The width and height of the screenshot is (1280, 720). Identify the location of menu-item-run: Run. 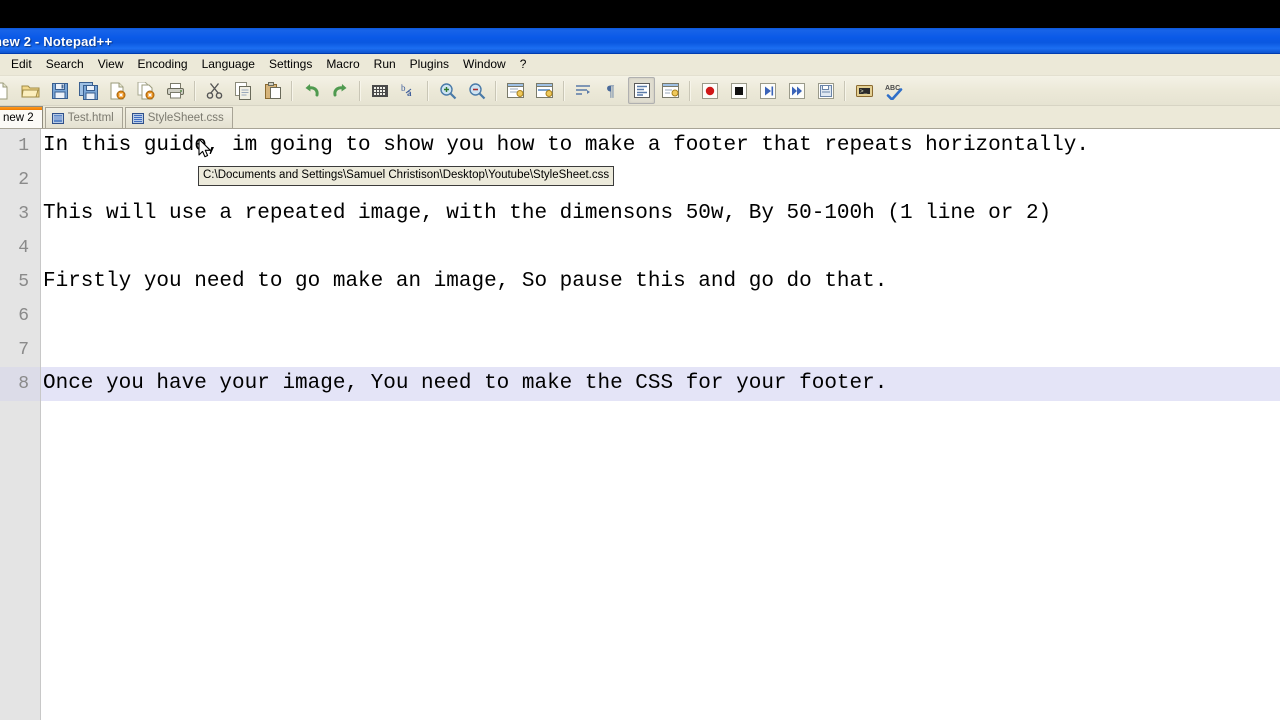
(385, 64).